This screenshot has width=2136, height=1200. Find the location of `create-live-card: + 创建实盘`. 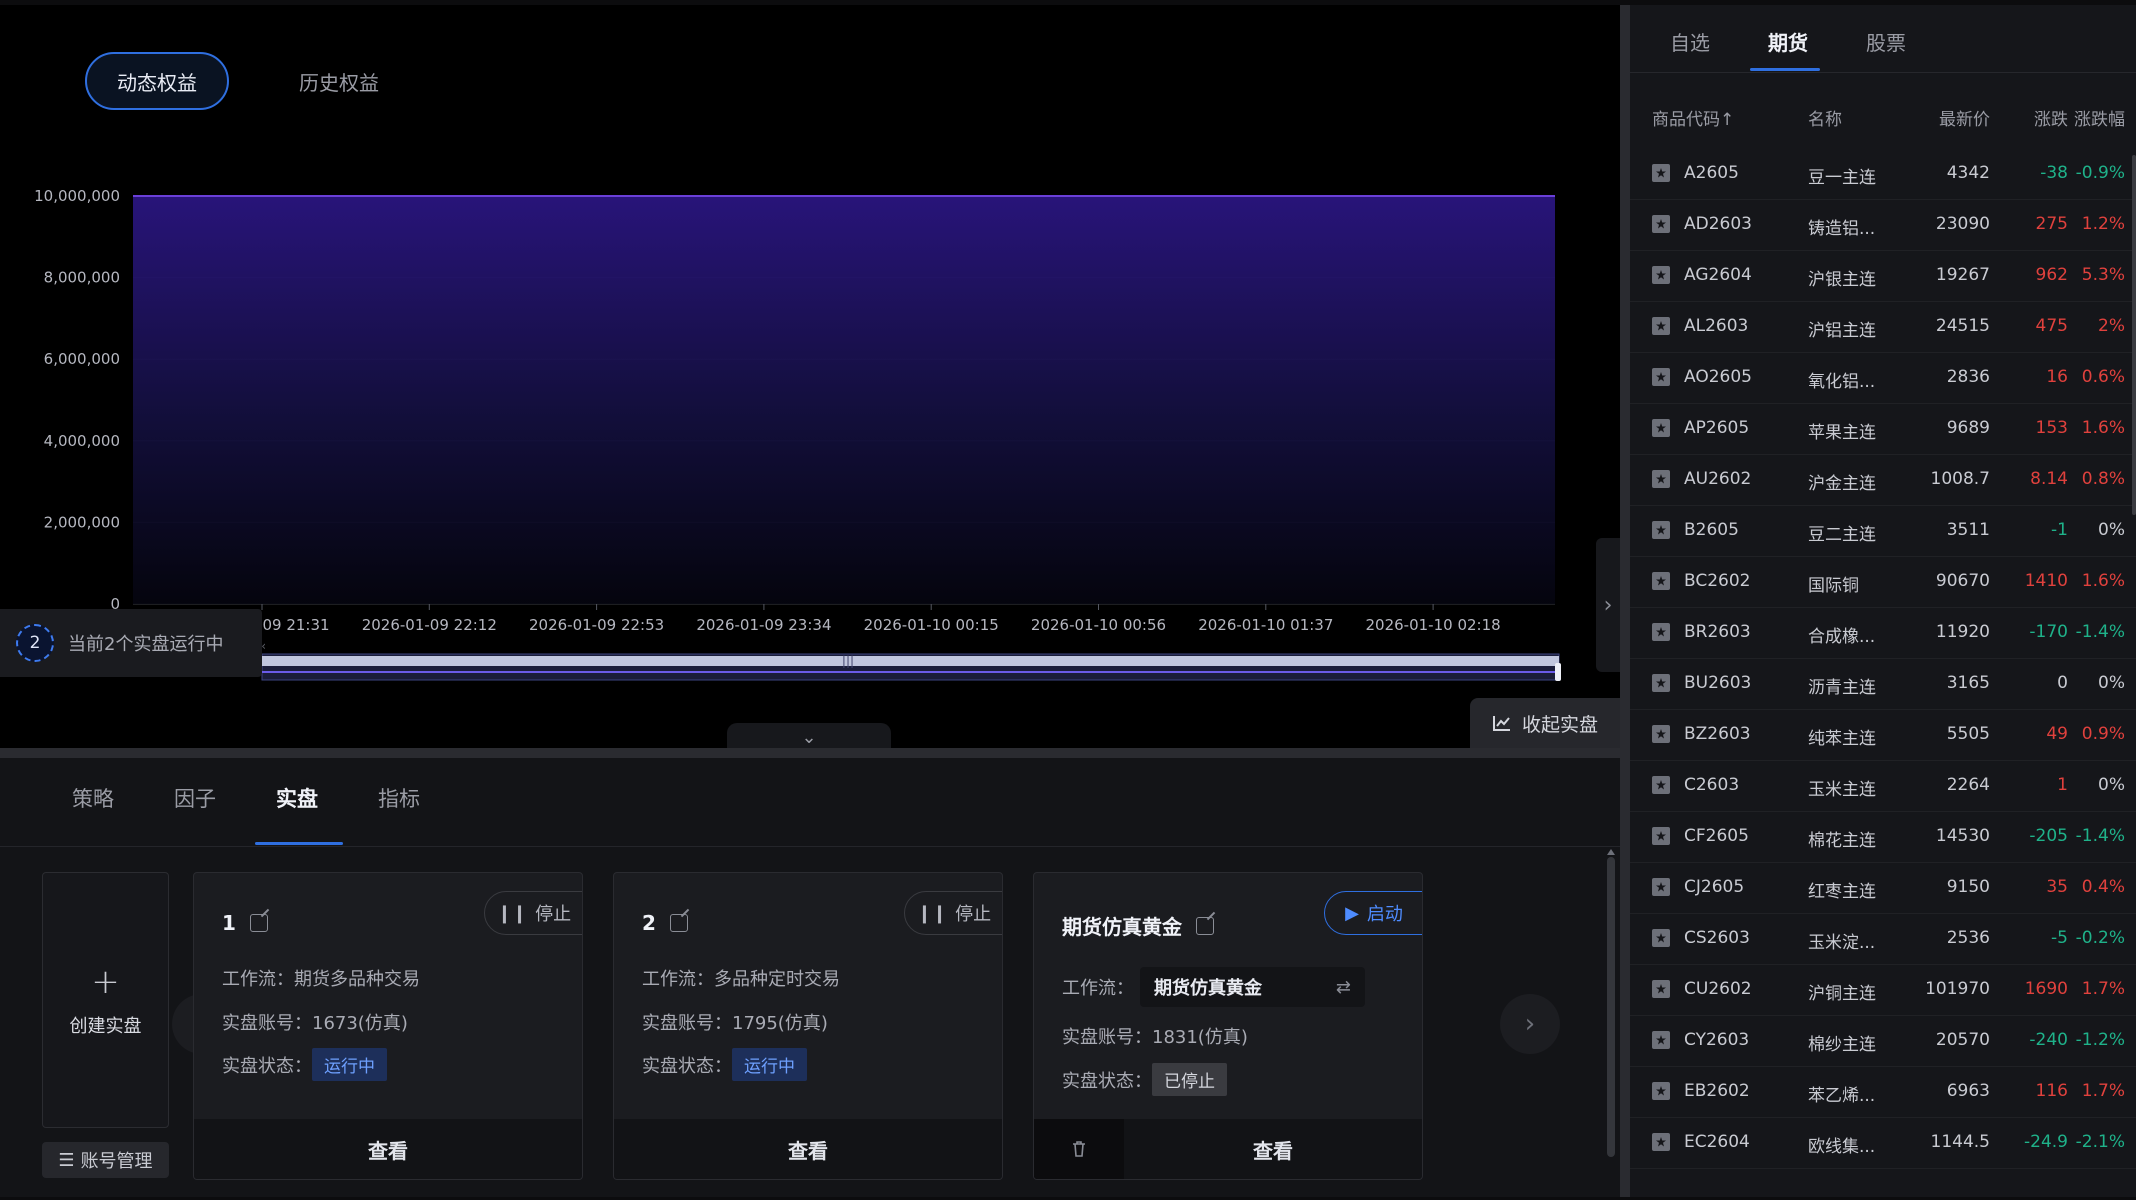

create-live-card: + 创建实盘 is located at coordinates (105, 1000).